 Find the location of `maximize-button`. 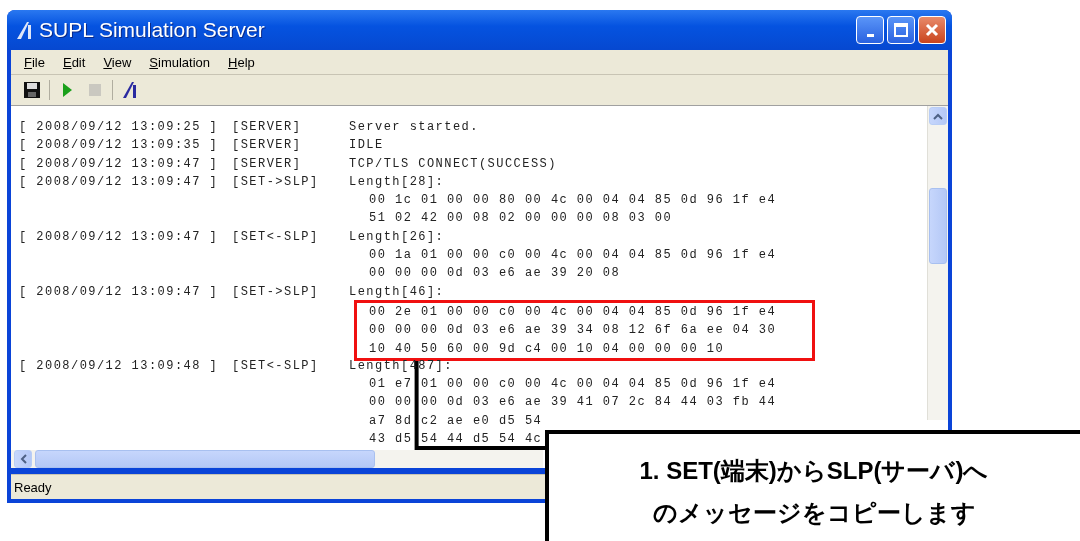

maximize-button is located at coordinates (901, 30).